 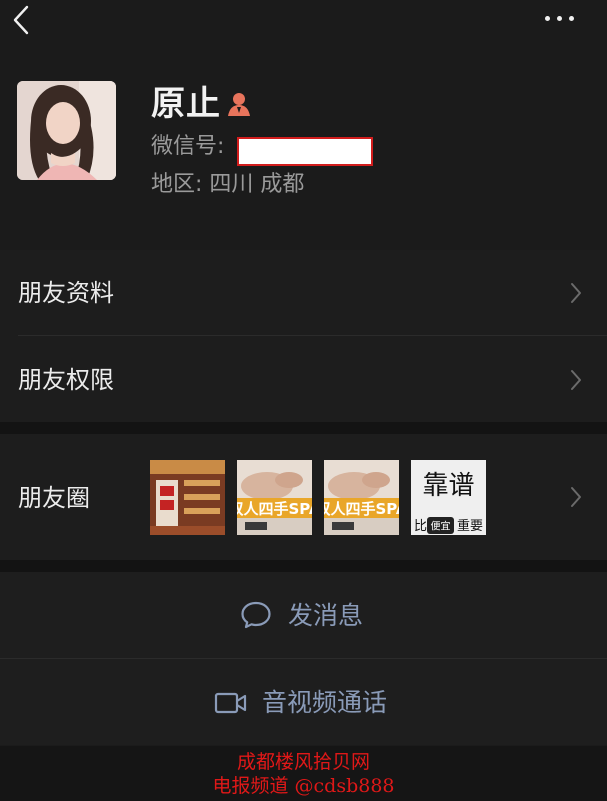 I want to click on avatar-image, so click(x=66, y=130).